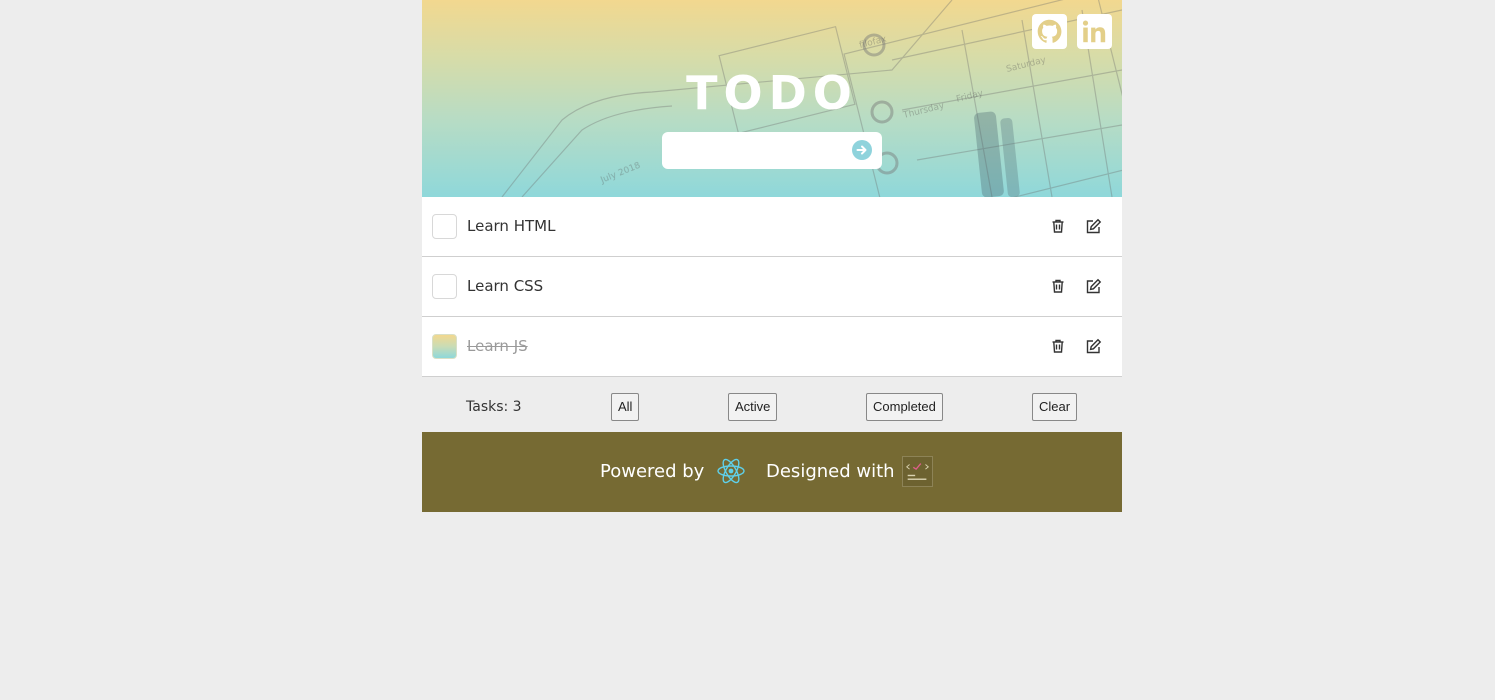 This screenshot has width=1495, height=700. I want to click on linkedin-link, so click(1094, 31).